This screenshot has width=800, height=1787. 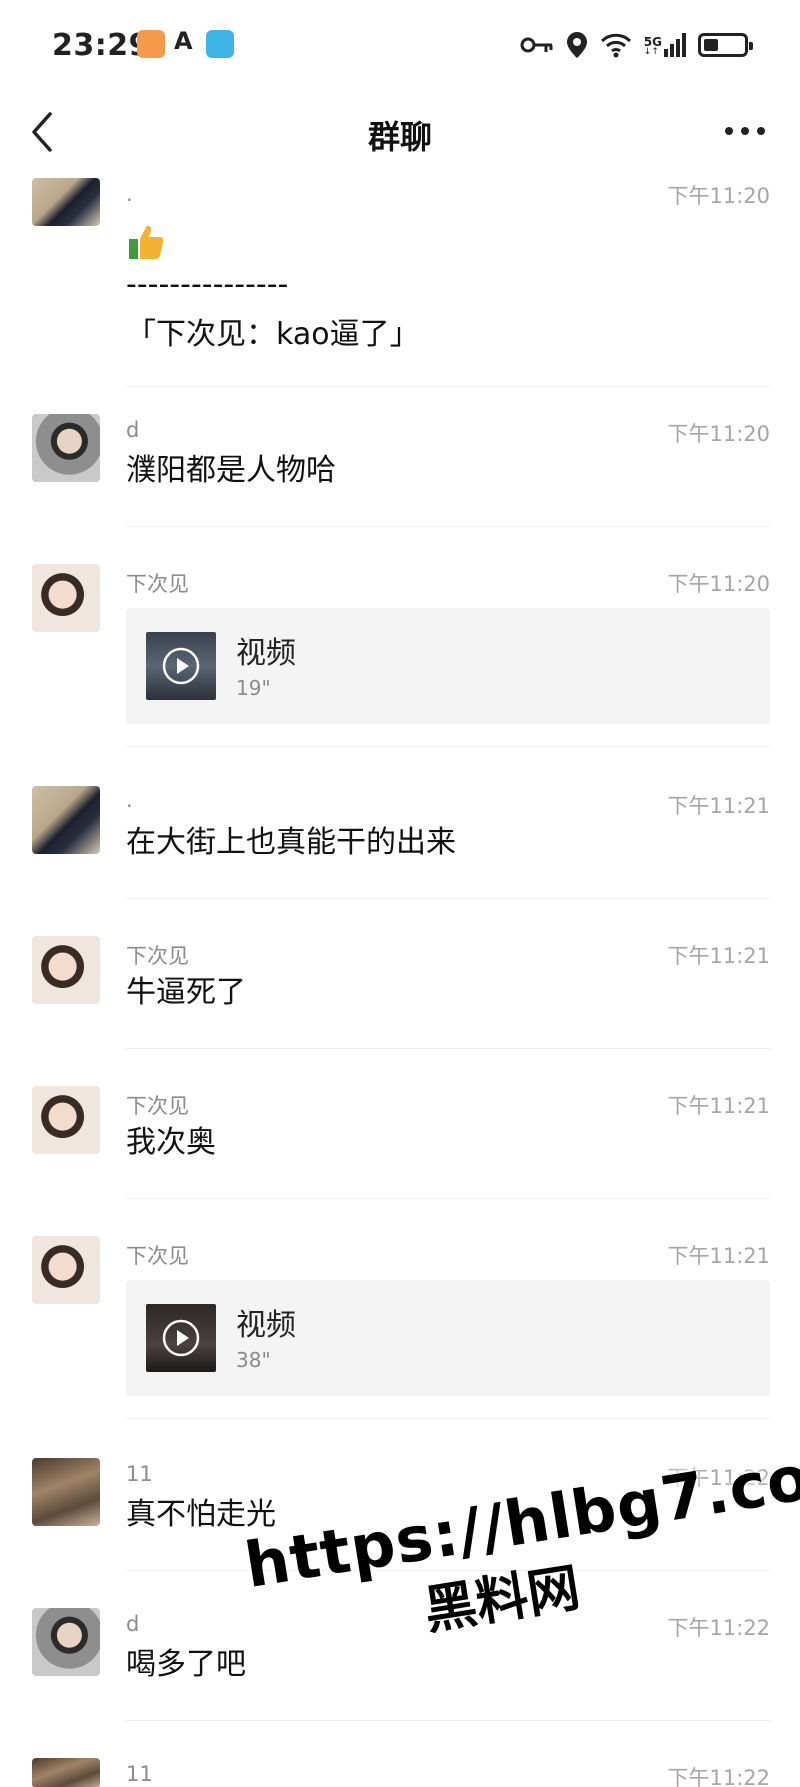 I want to click on a-icon: A, so click(x=183, y=41).